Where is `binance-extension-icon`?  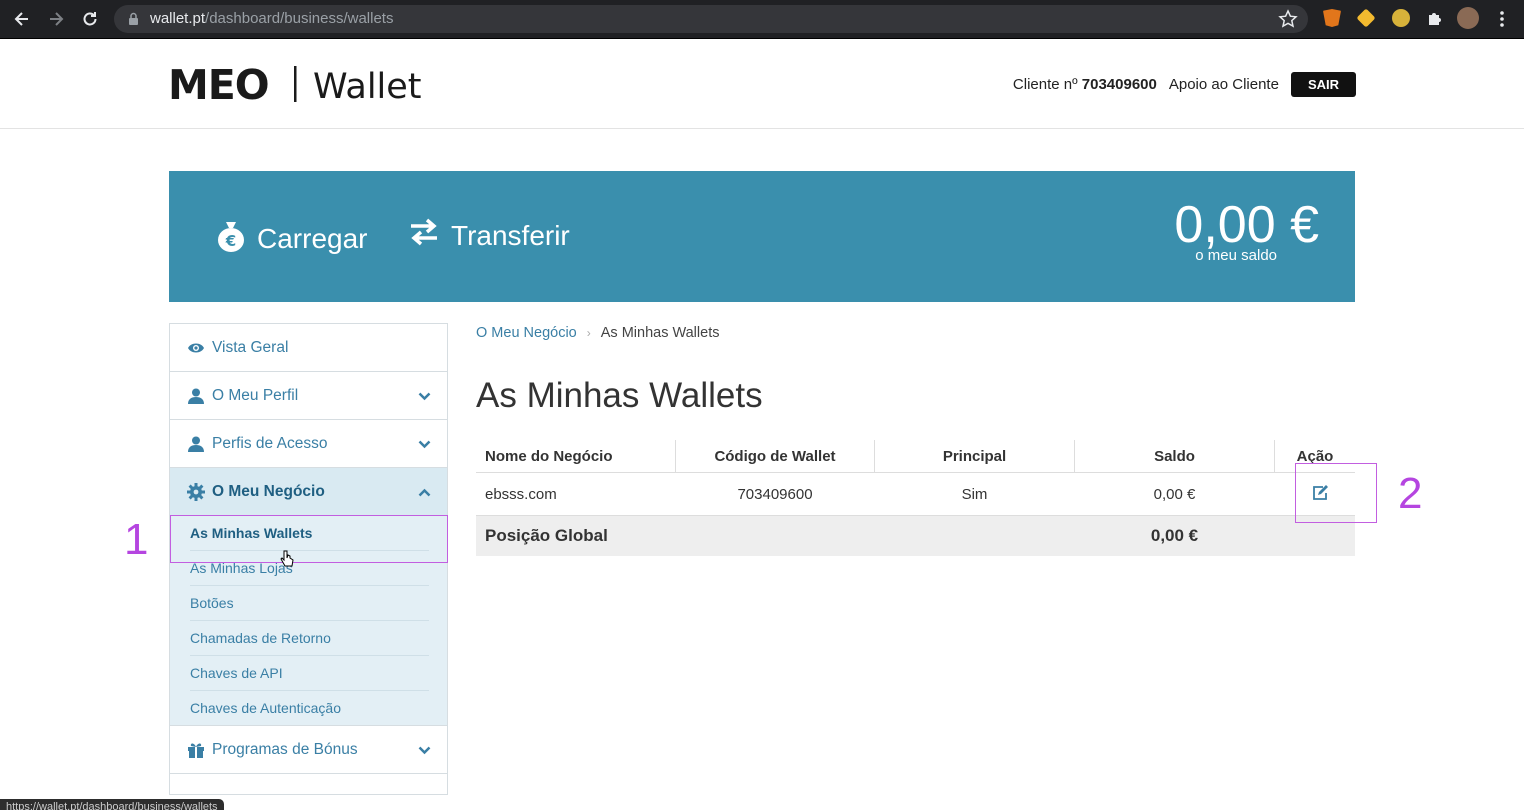
binance-extension-icon is located at coordinates (1366, 18).